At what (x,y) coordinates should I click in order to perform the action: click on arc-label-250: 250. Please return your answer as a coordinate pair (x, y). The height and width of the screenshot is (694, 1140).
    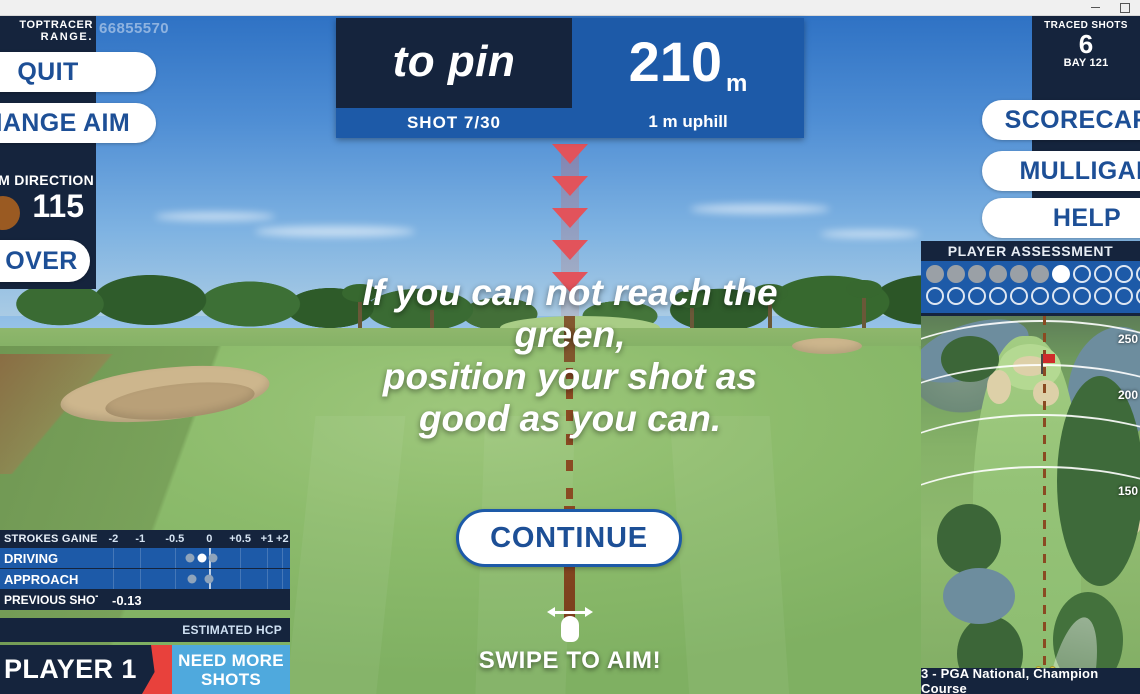
    Looking at the image, I should click on (1127, 339).